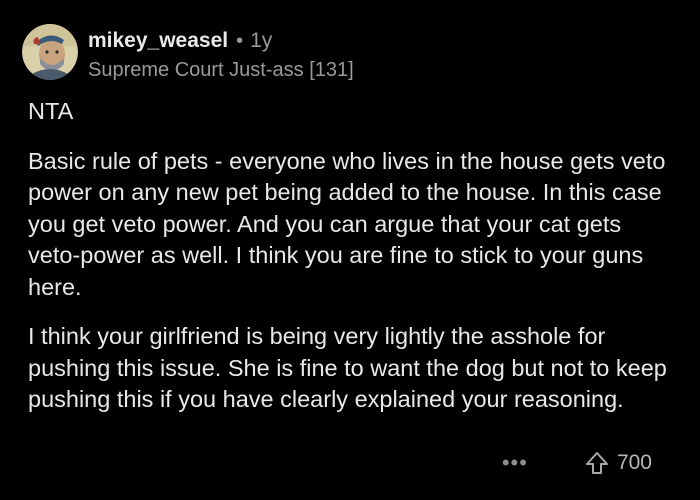 The image size is (700, 500). I want to click on vote-score: 700, so click(634, 462).